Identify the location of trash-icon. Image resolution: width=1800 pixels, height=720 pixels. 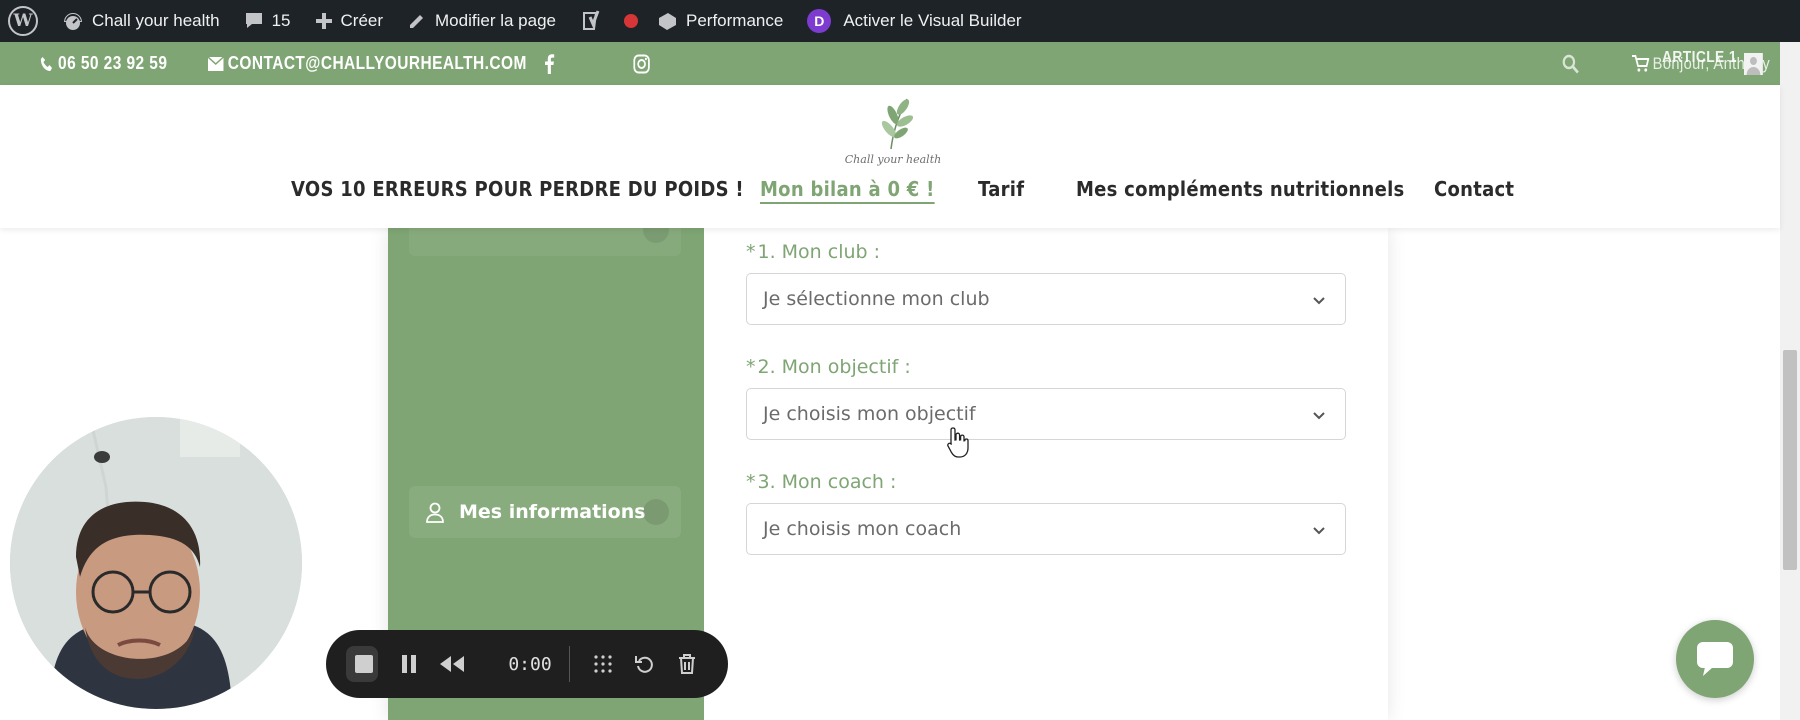
(687, 664).